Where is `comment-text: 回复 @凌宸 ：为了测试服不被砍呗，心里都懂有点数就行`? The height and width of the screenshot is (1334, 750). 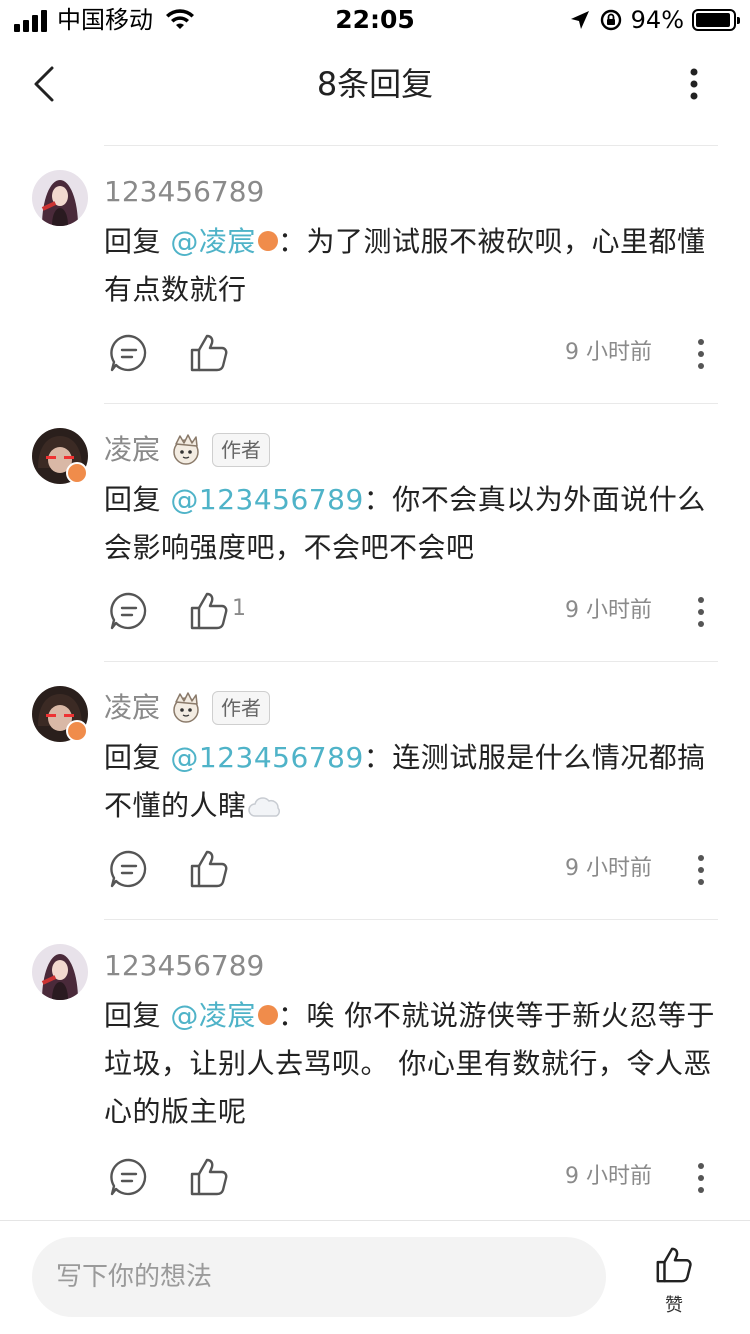 comment-text: 回复 @凌宸 ：为了测试服不被砍呗，心里都懂有点数就行 is located at coordinates (414, 266).